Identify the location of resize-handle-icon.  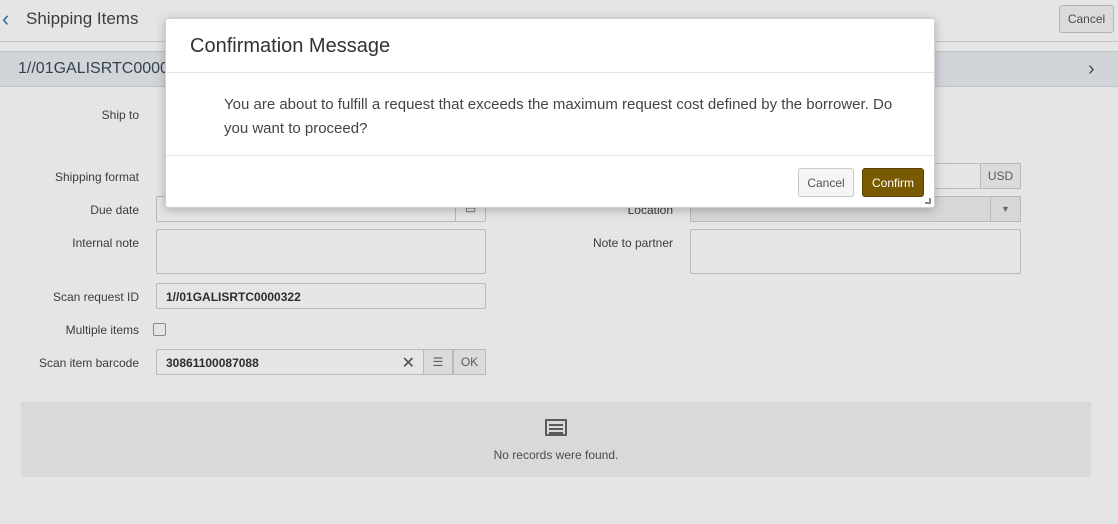
(928, 201).